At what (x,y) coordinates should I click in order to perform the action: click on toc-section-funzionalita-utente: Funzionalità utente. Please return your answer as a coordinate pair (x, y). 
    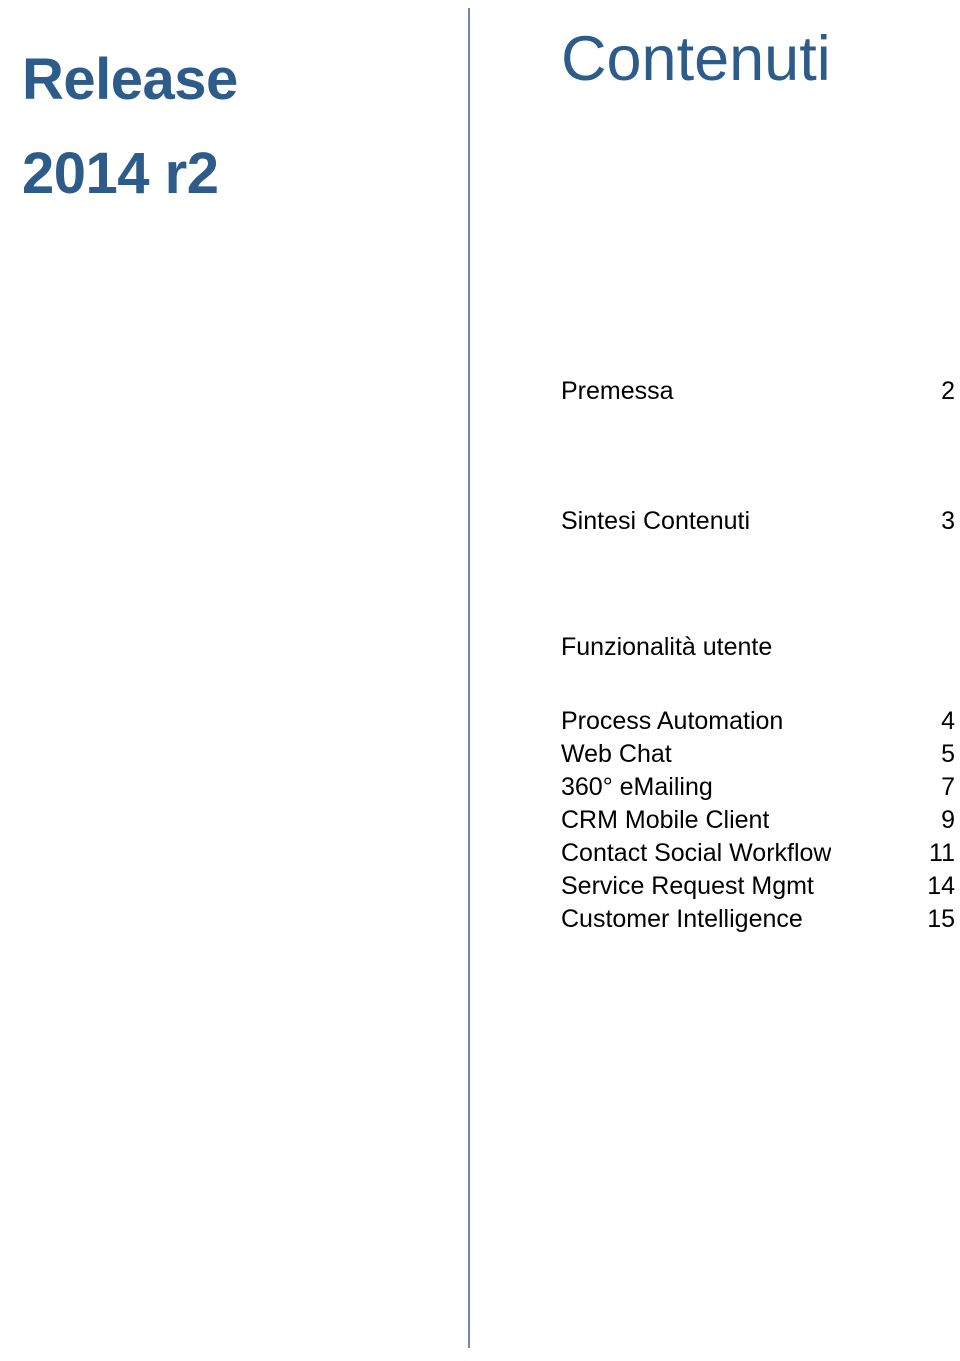
    Looking at the image, I should click on (758, 647).